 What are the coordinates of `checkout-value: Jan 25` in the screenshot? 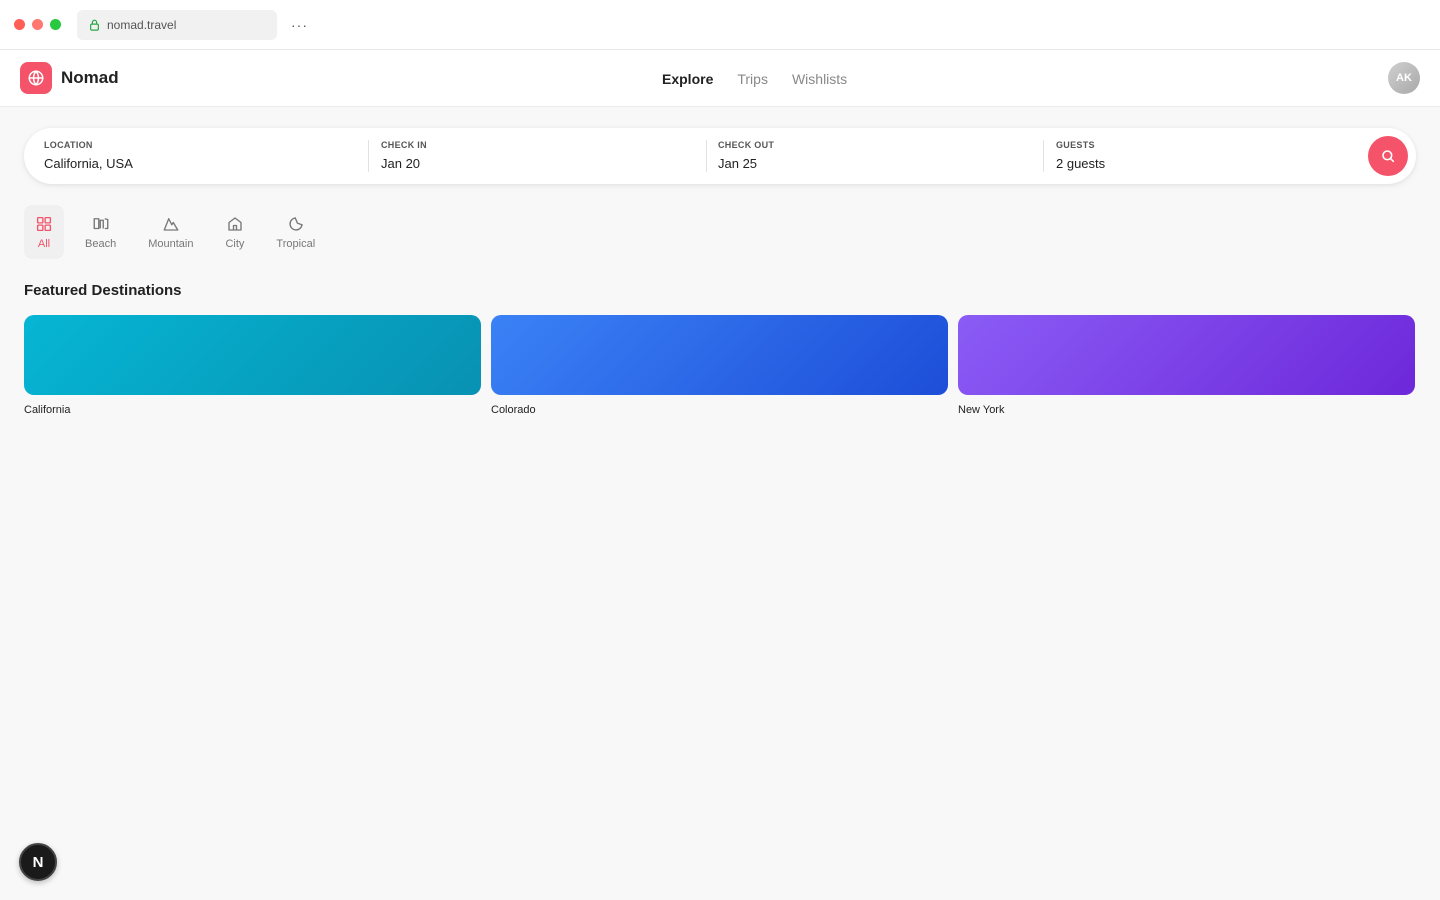 It's located at (738, 163).